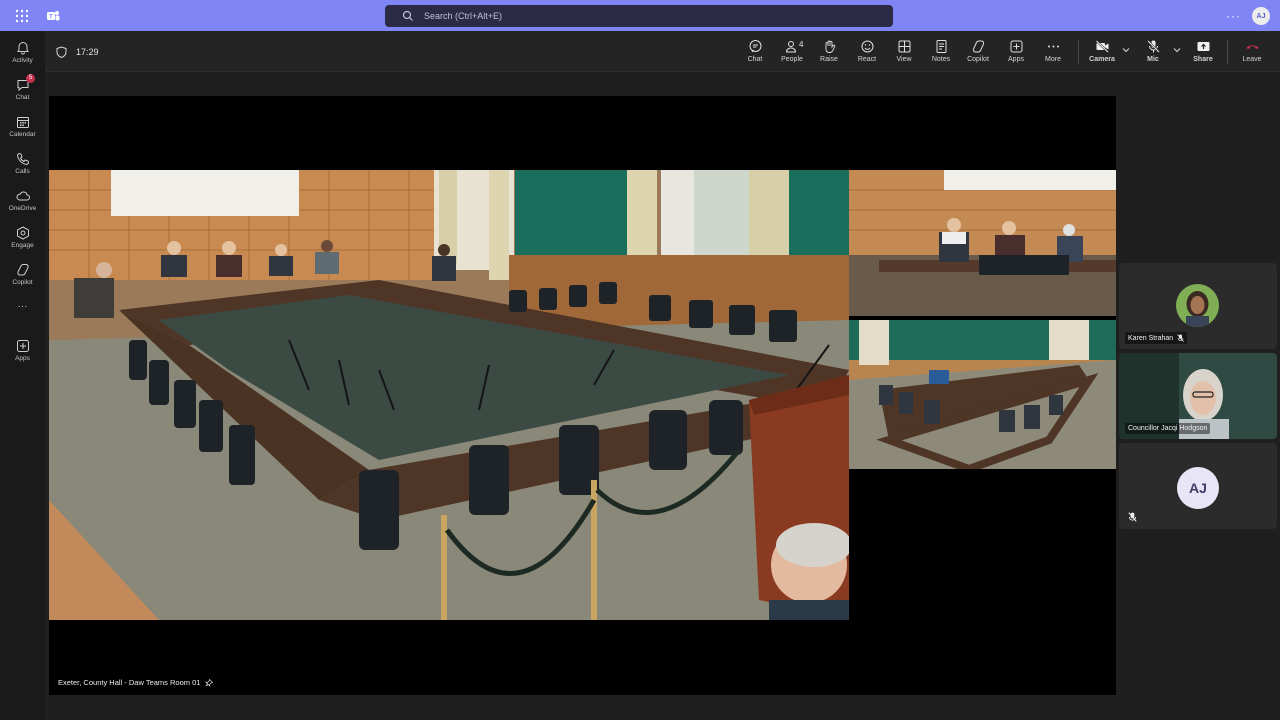  I want to click on search-icon, so click(407, 15).